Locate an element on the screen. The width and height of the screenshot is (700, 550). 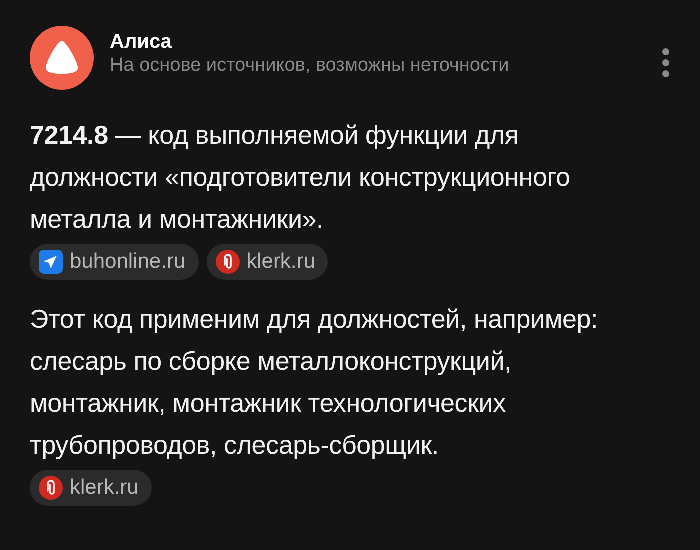
more-menu-icon is located at coordinates (666, 63).